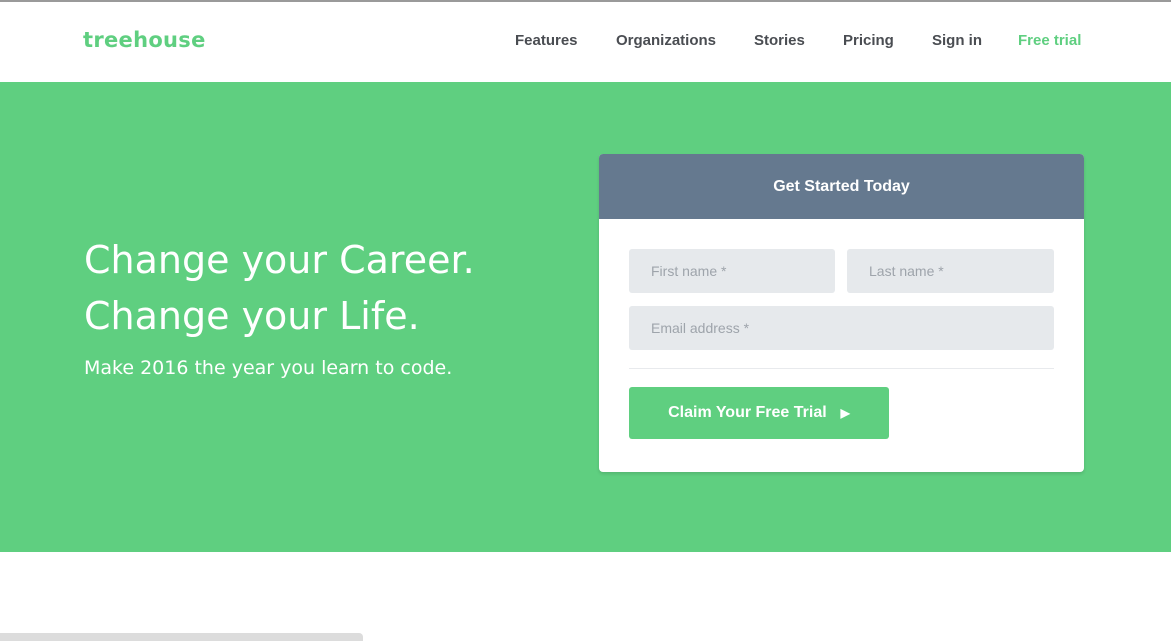 The height and width of the screenshot is (641, 1171). I want to click on signup-card-title: Get Started Today, so click(841, 186).